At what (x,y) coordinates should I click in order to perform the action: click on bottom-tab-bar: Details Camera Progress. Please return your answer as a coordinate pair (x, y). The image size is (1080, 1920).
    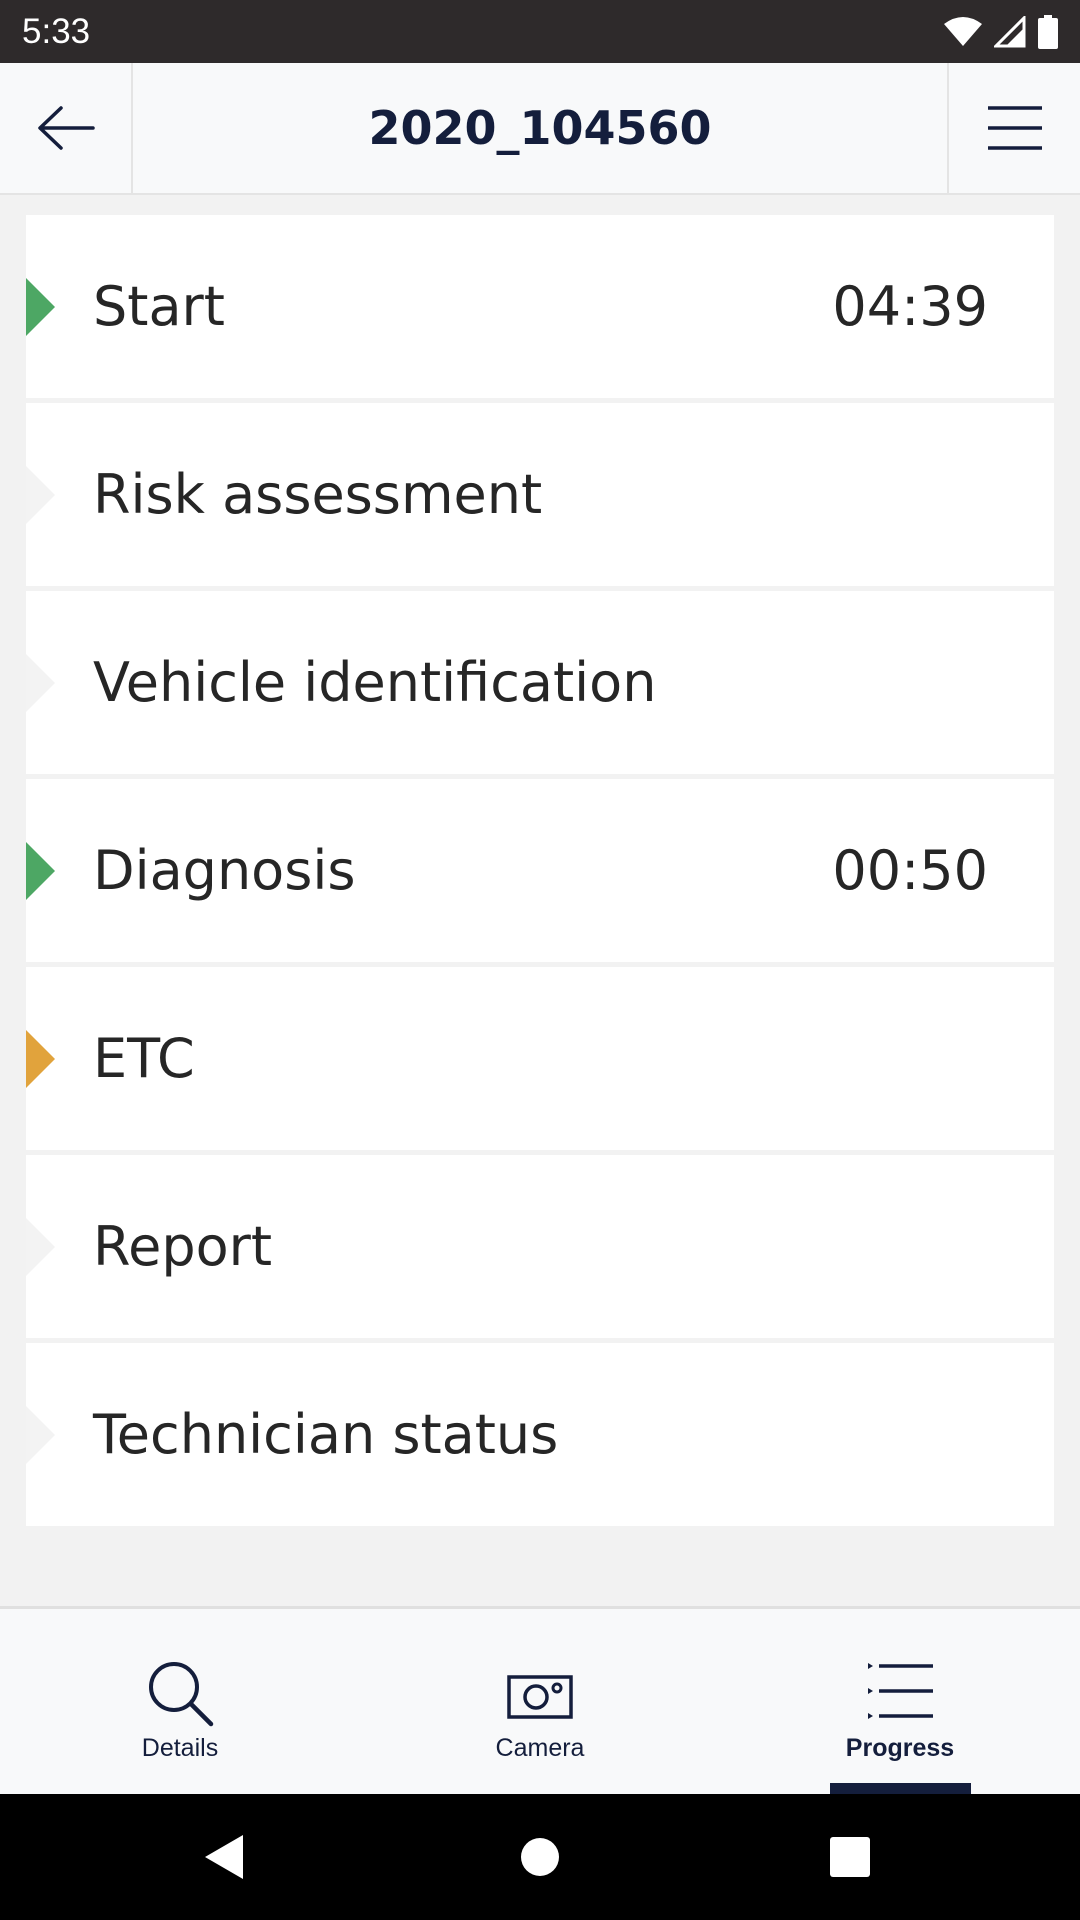
    Looking at the image, I should click on (540, 1700).